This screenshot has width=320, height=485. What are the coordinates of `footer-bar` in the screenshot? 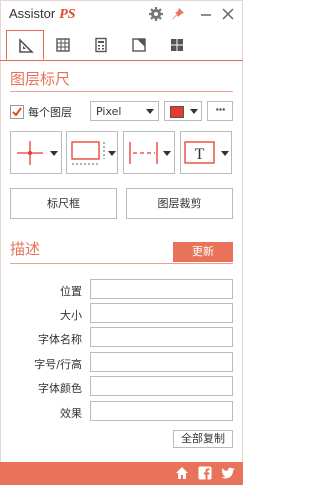 It's located at (121, 473).